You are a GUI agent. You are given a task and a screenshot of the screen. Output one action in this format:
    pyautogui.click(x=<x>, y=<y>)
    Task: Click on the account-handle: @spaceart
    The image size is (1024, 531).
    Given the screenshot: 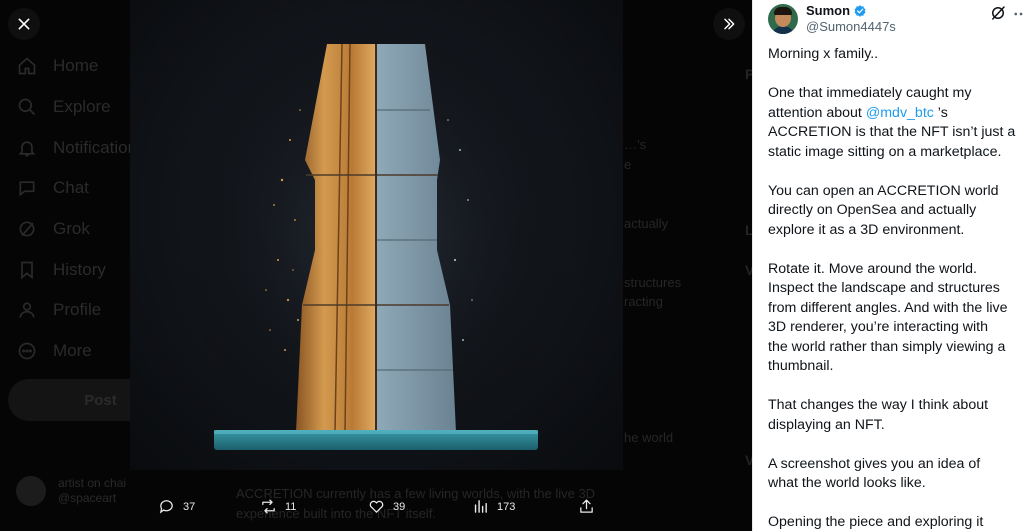 What is the action you would take?
    pyautogui.click(x=87, y=498)
    